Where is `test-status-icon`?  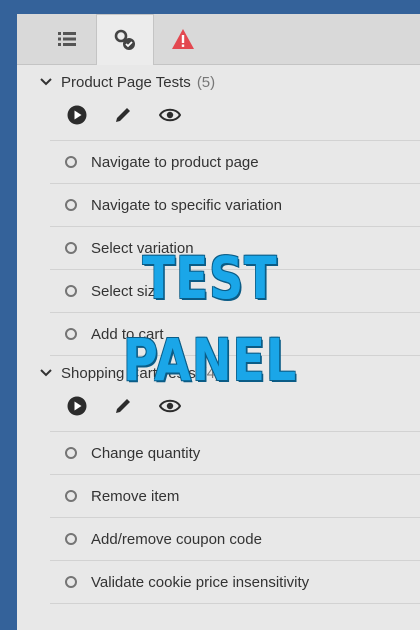 test-status-icon is located at coordinates (124, 39).